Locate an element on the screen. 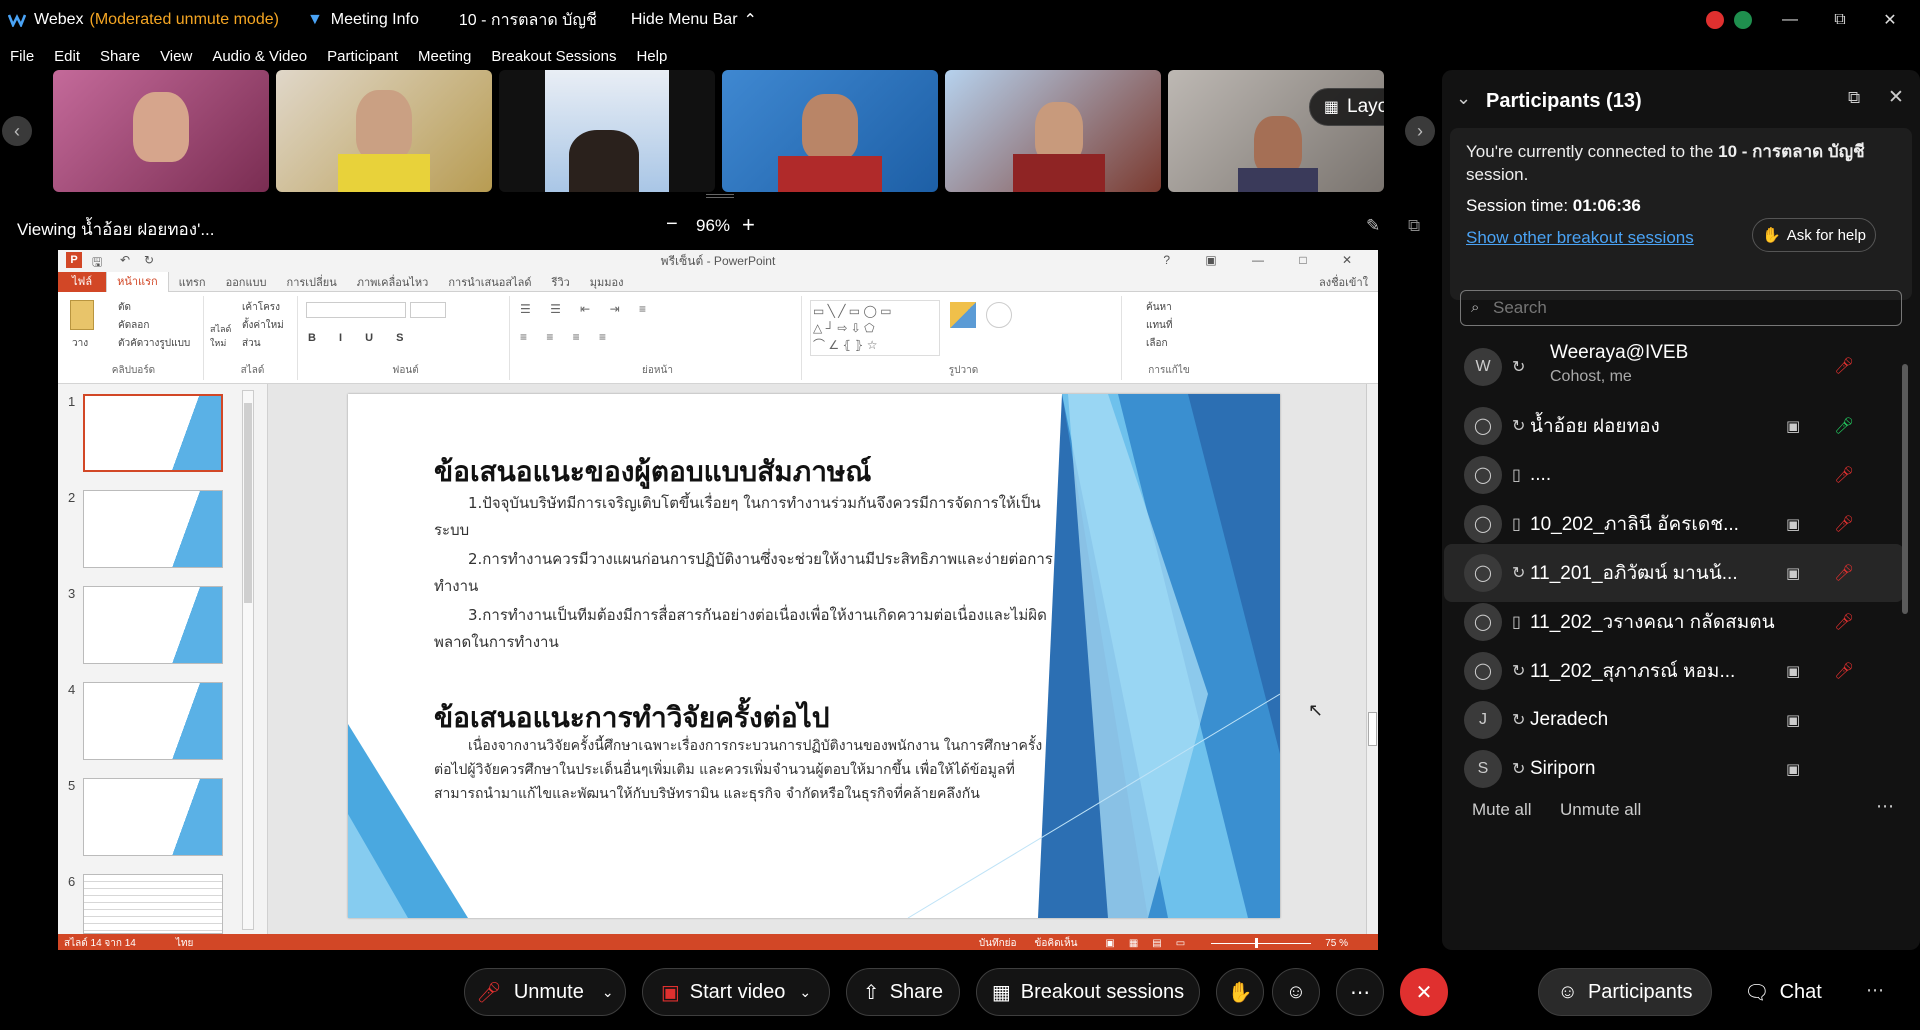 This screenshot has height=1030, width=1920. unmute-button: 🎤︎ Unmute ⌄ is located at coordinates (545, 992).